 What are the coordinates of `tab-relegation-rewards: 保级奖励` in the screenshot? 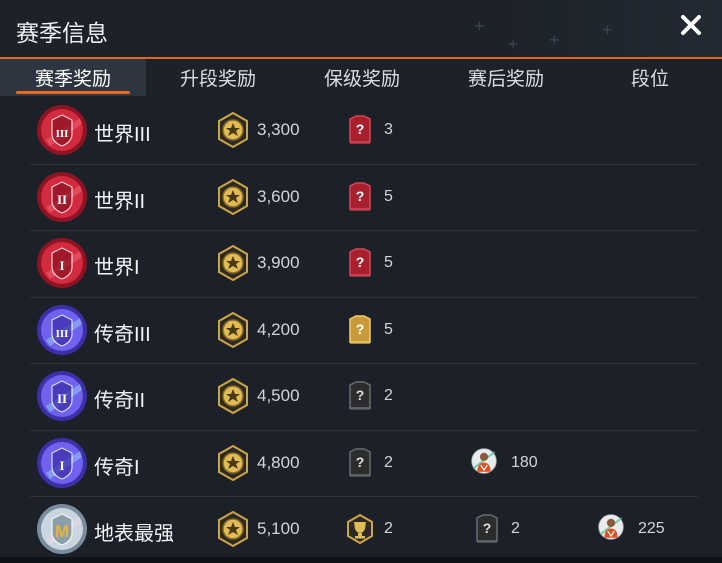 It's located at (362, 77).